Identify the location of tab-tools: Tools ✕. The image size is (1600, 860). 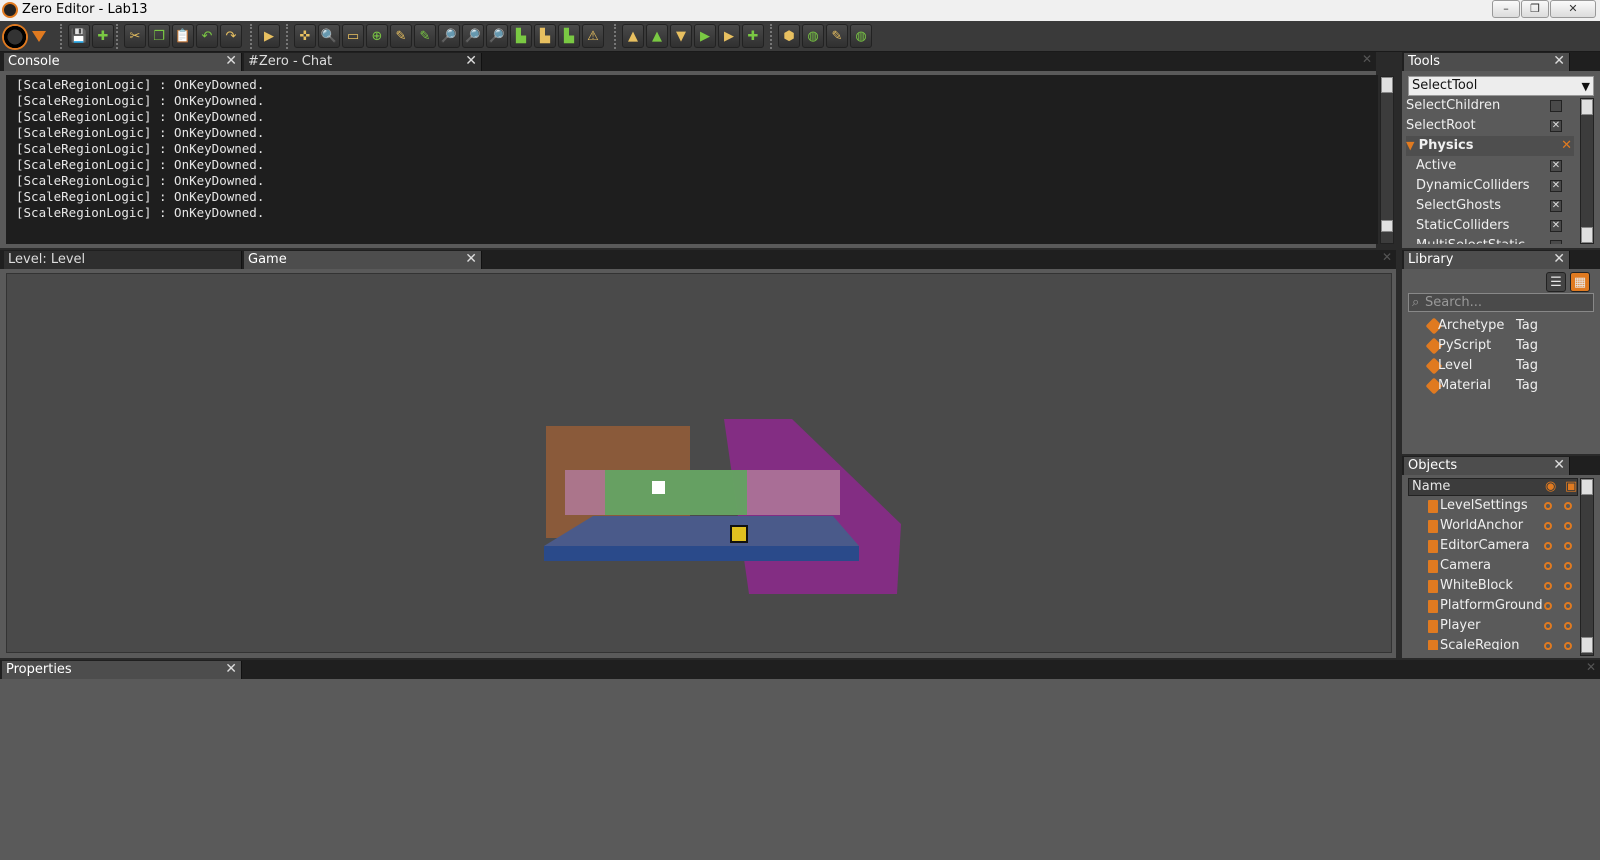
(1487, 62).